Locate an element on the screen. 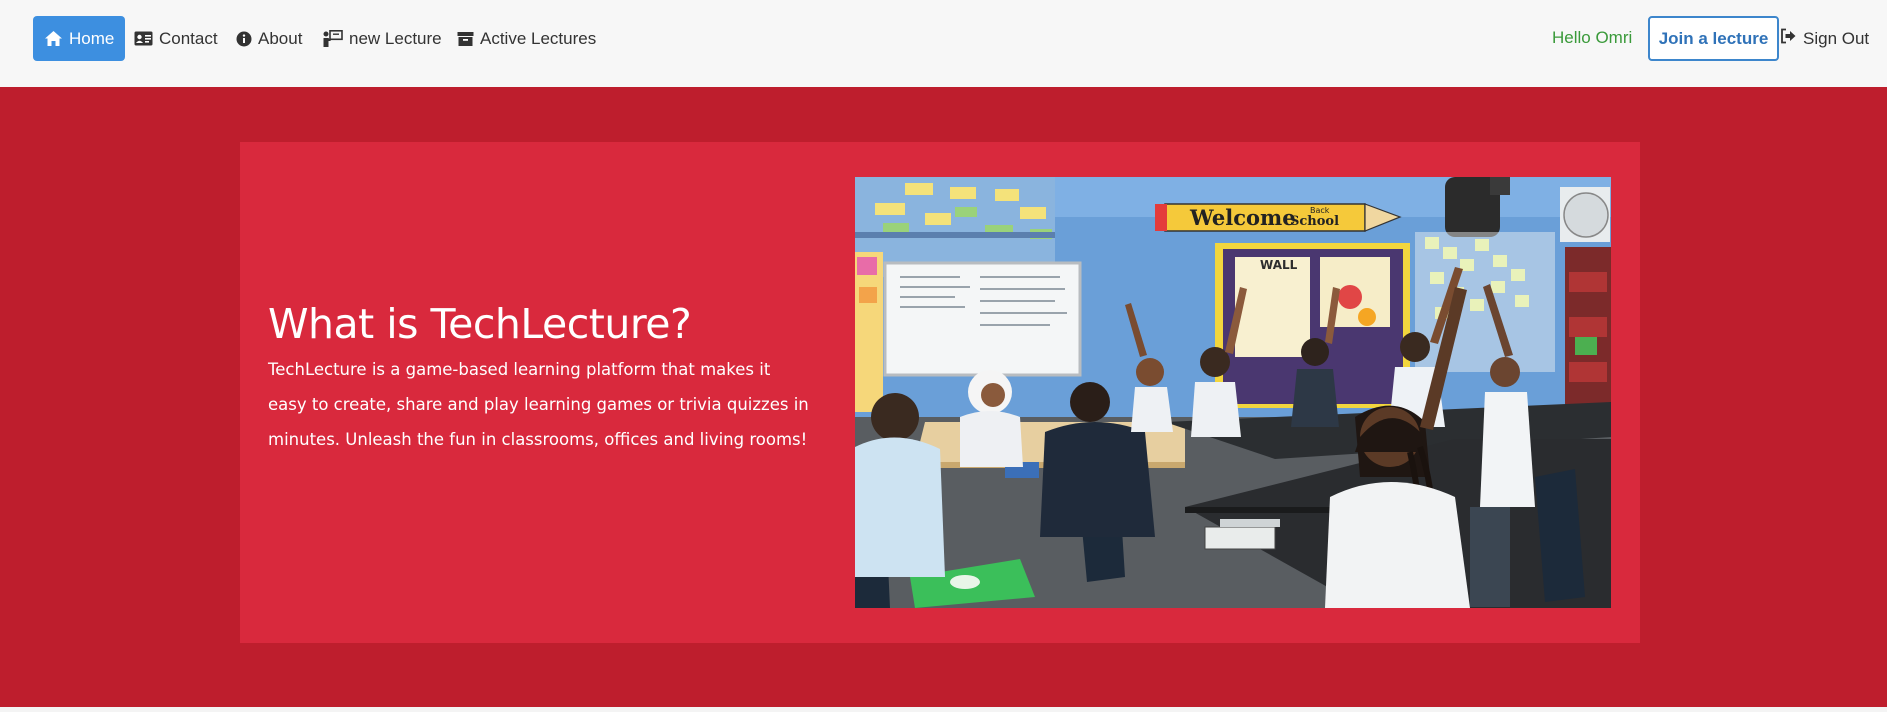  nav-active-lectures: Active Lectures is located at coordinates (526, 38).